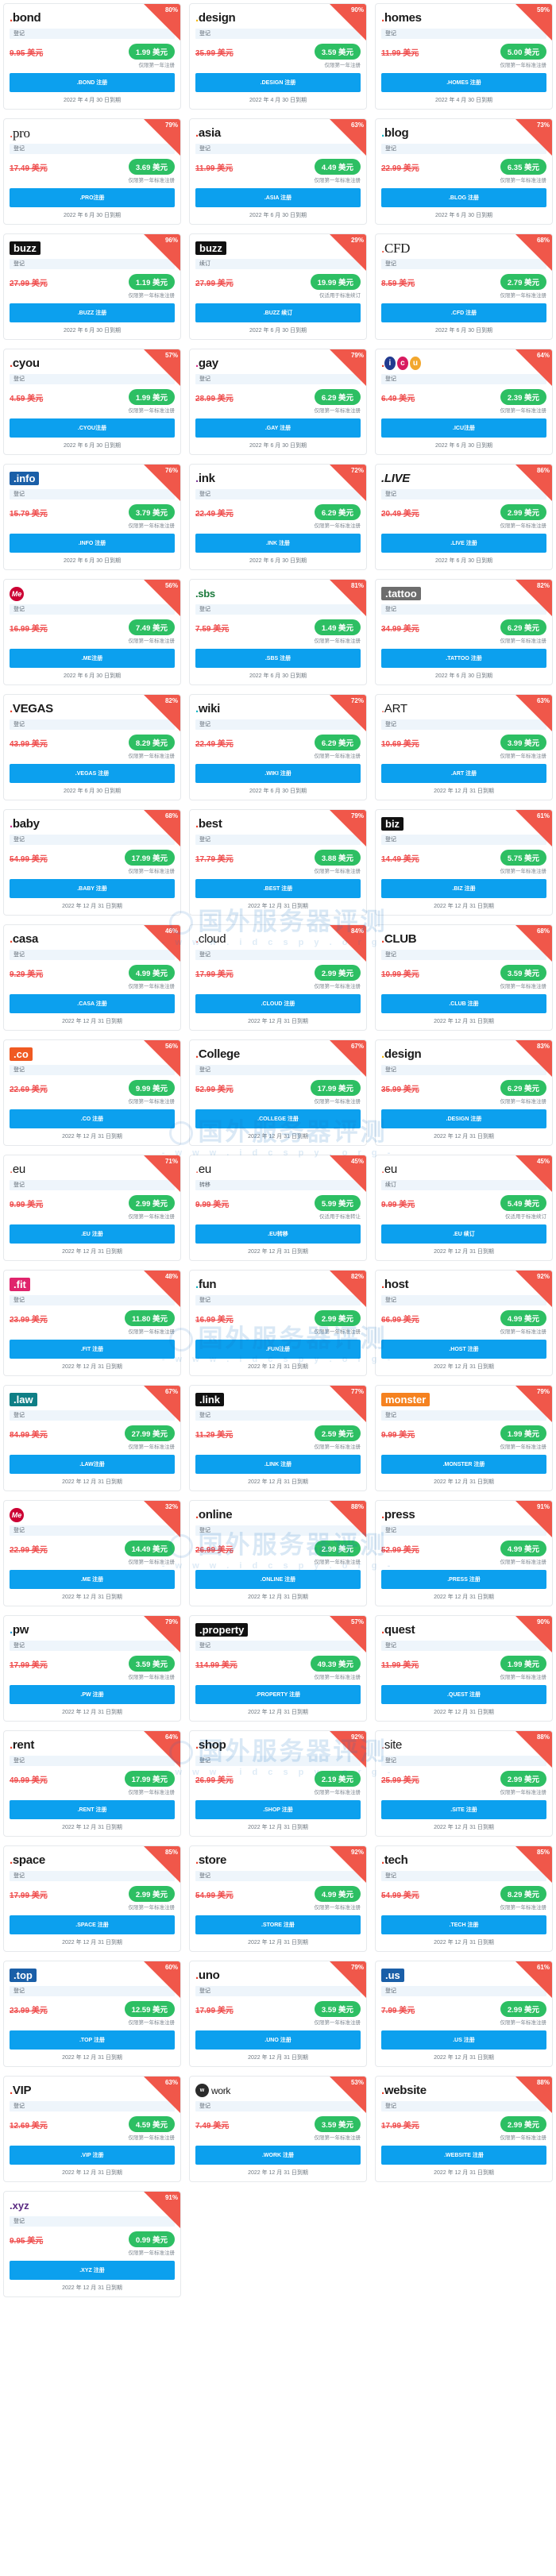 This screenshot has height=2576, width=556. Describe the element at coordinates (92, 1003) in the screenshot. I see `register-button: .CASA 注册` at that location.